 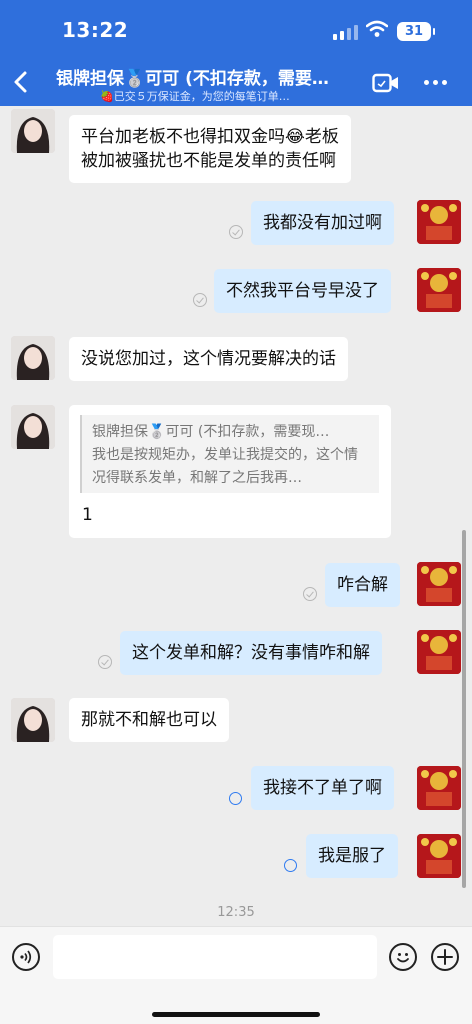 I want to click on video-call-icon, so click(x=386, y=83).